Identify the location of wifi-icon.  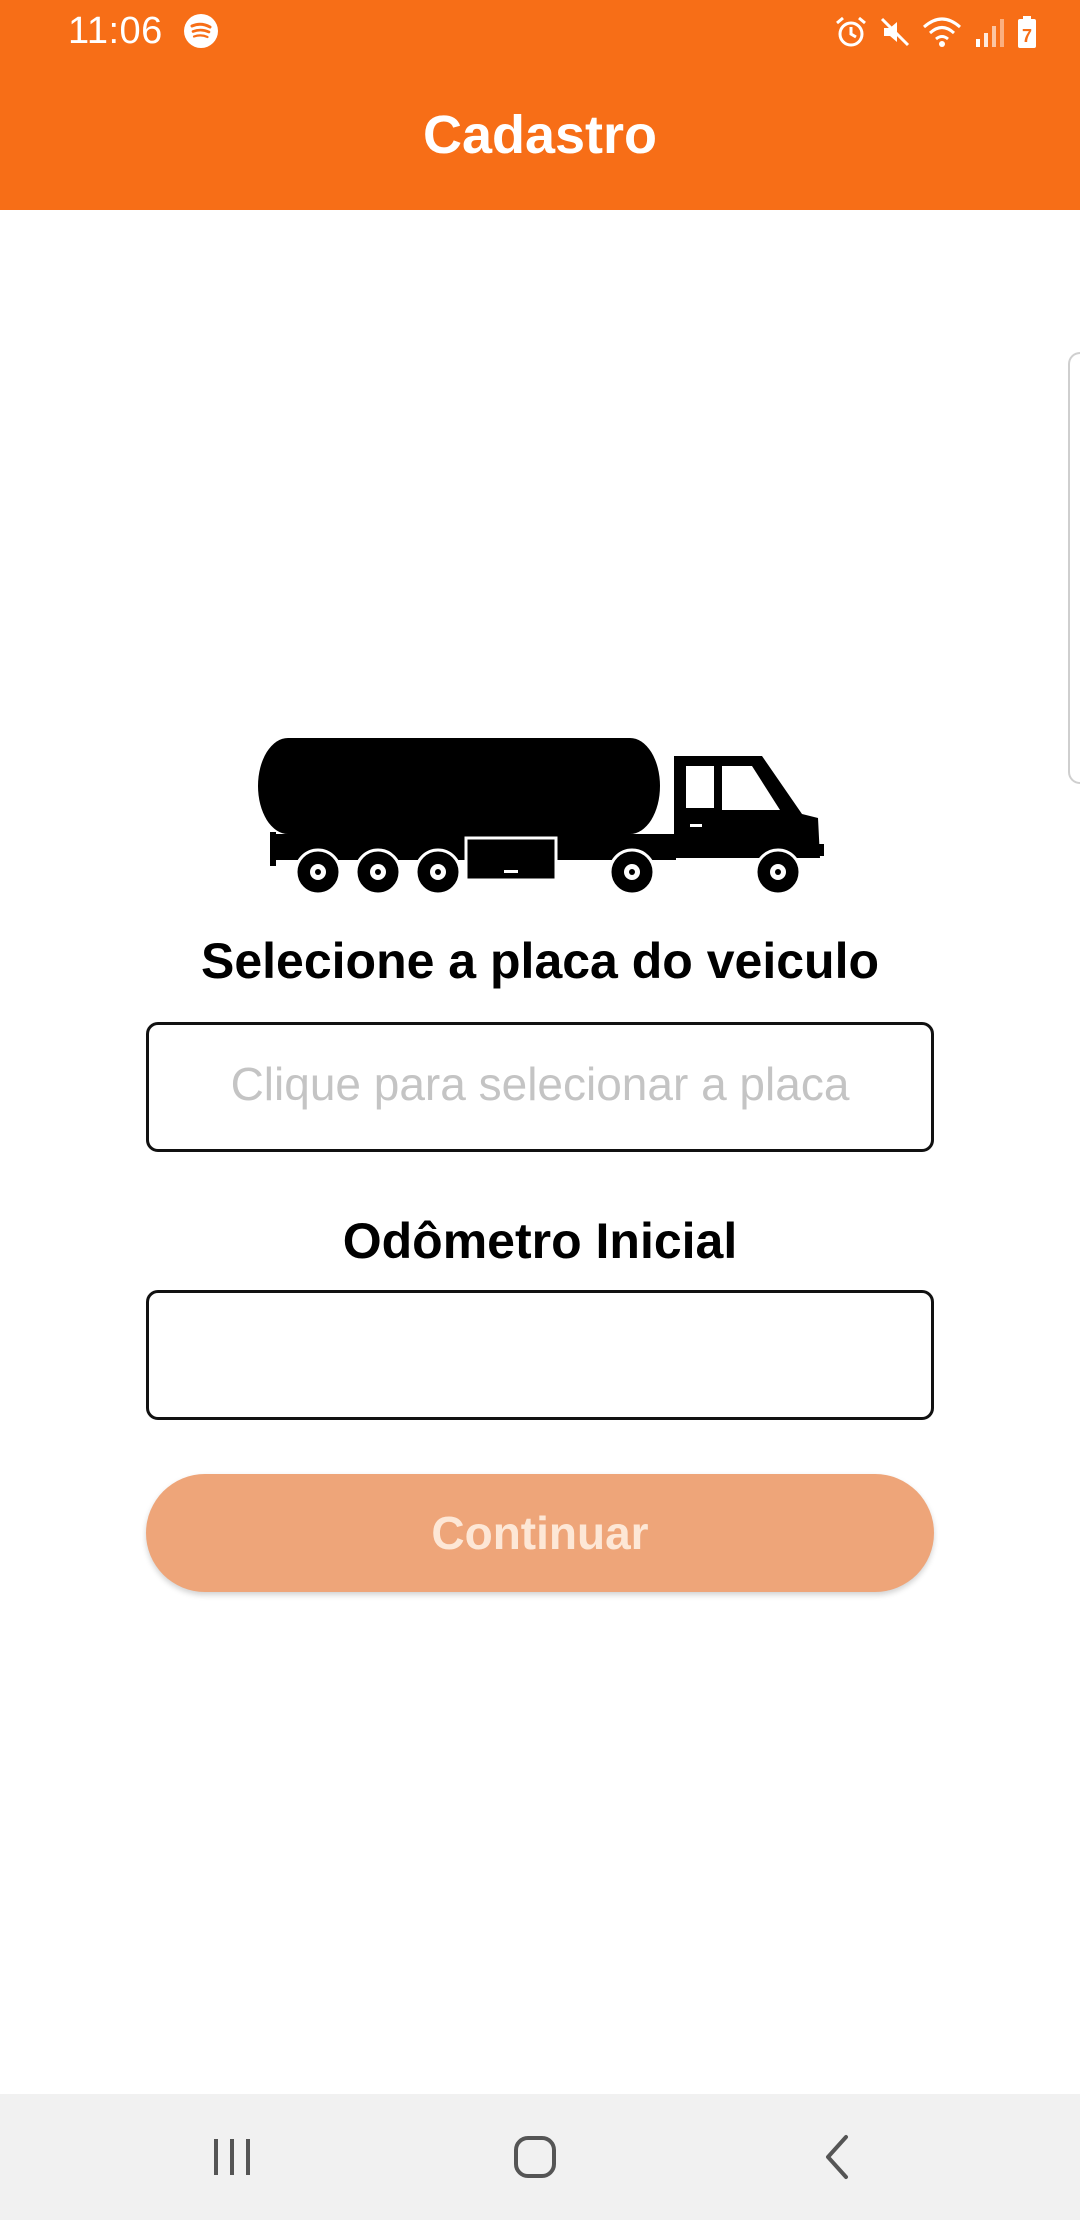
(942, 32).